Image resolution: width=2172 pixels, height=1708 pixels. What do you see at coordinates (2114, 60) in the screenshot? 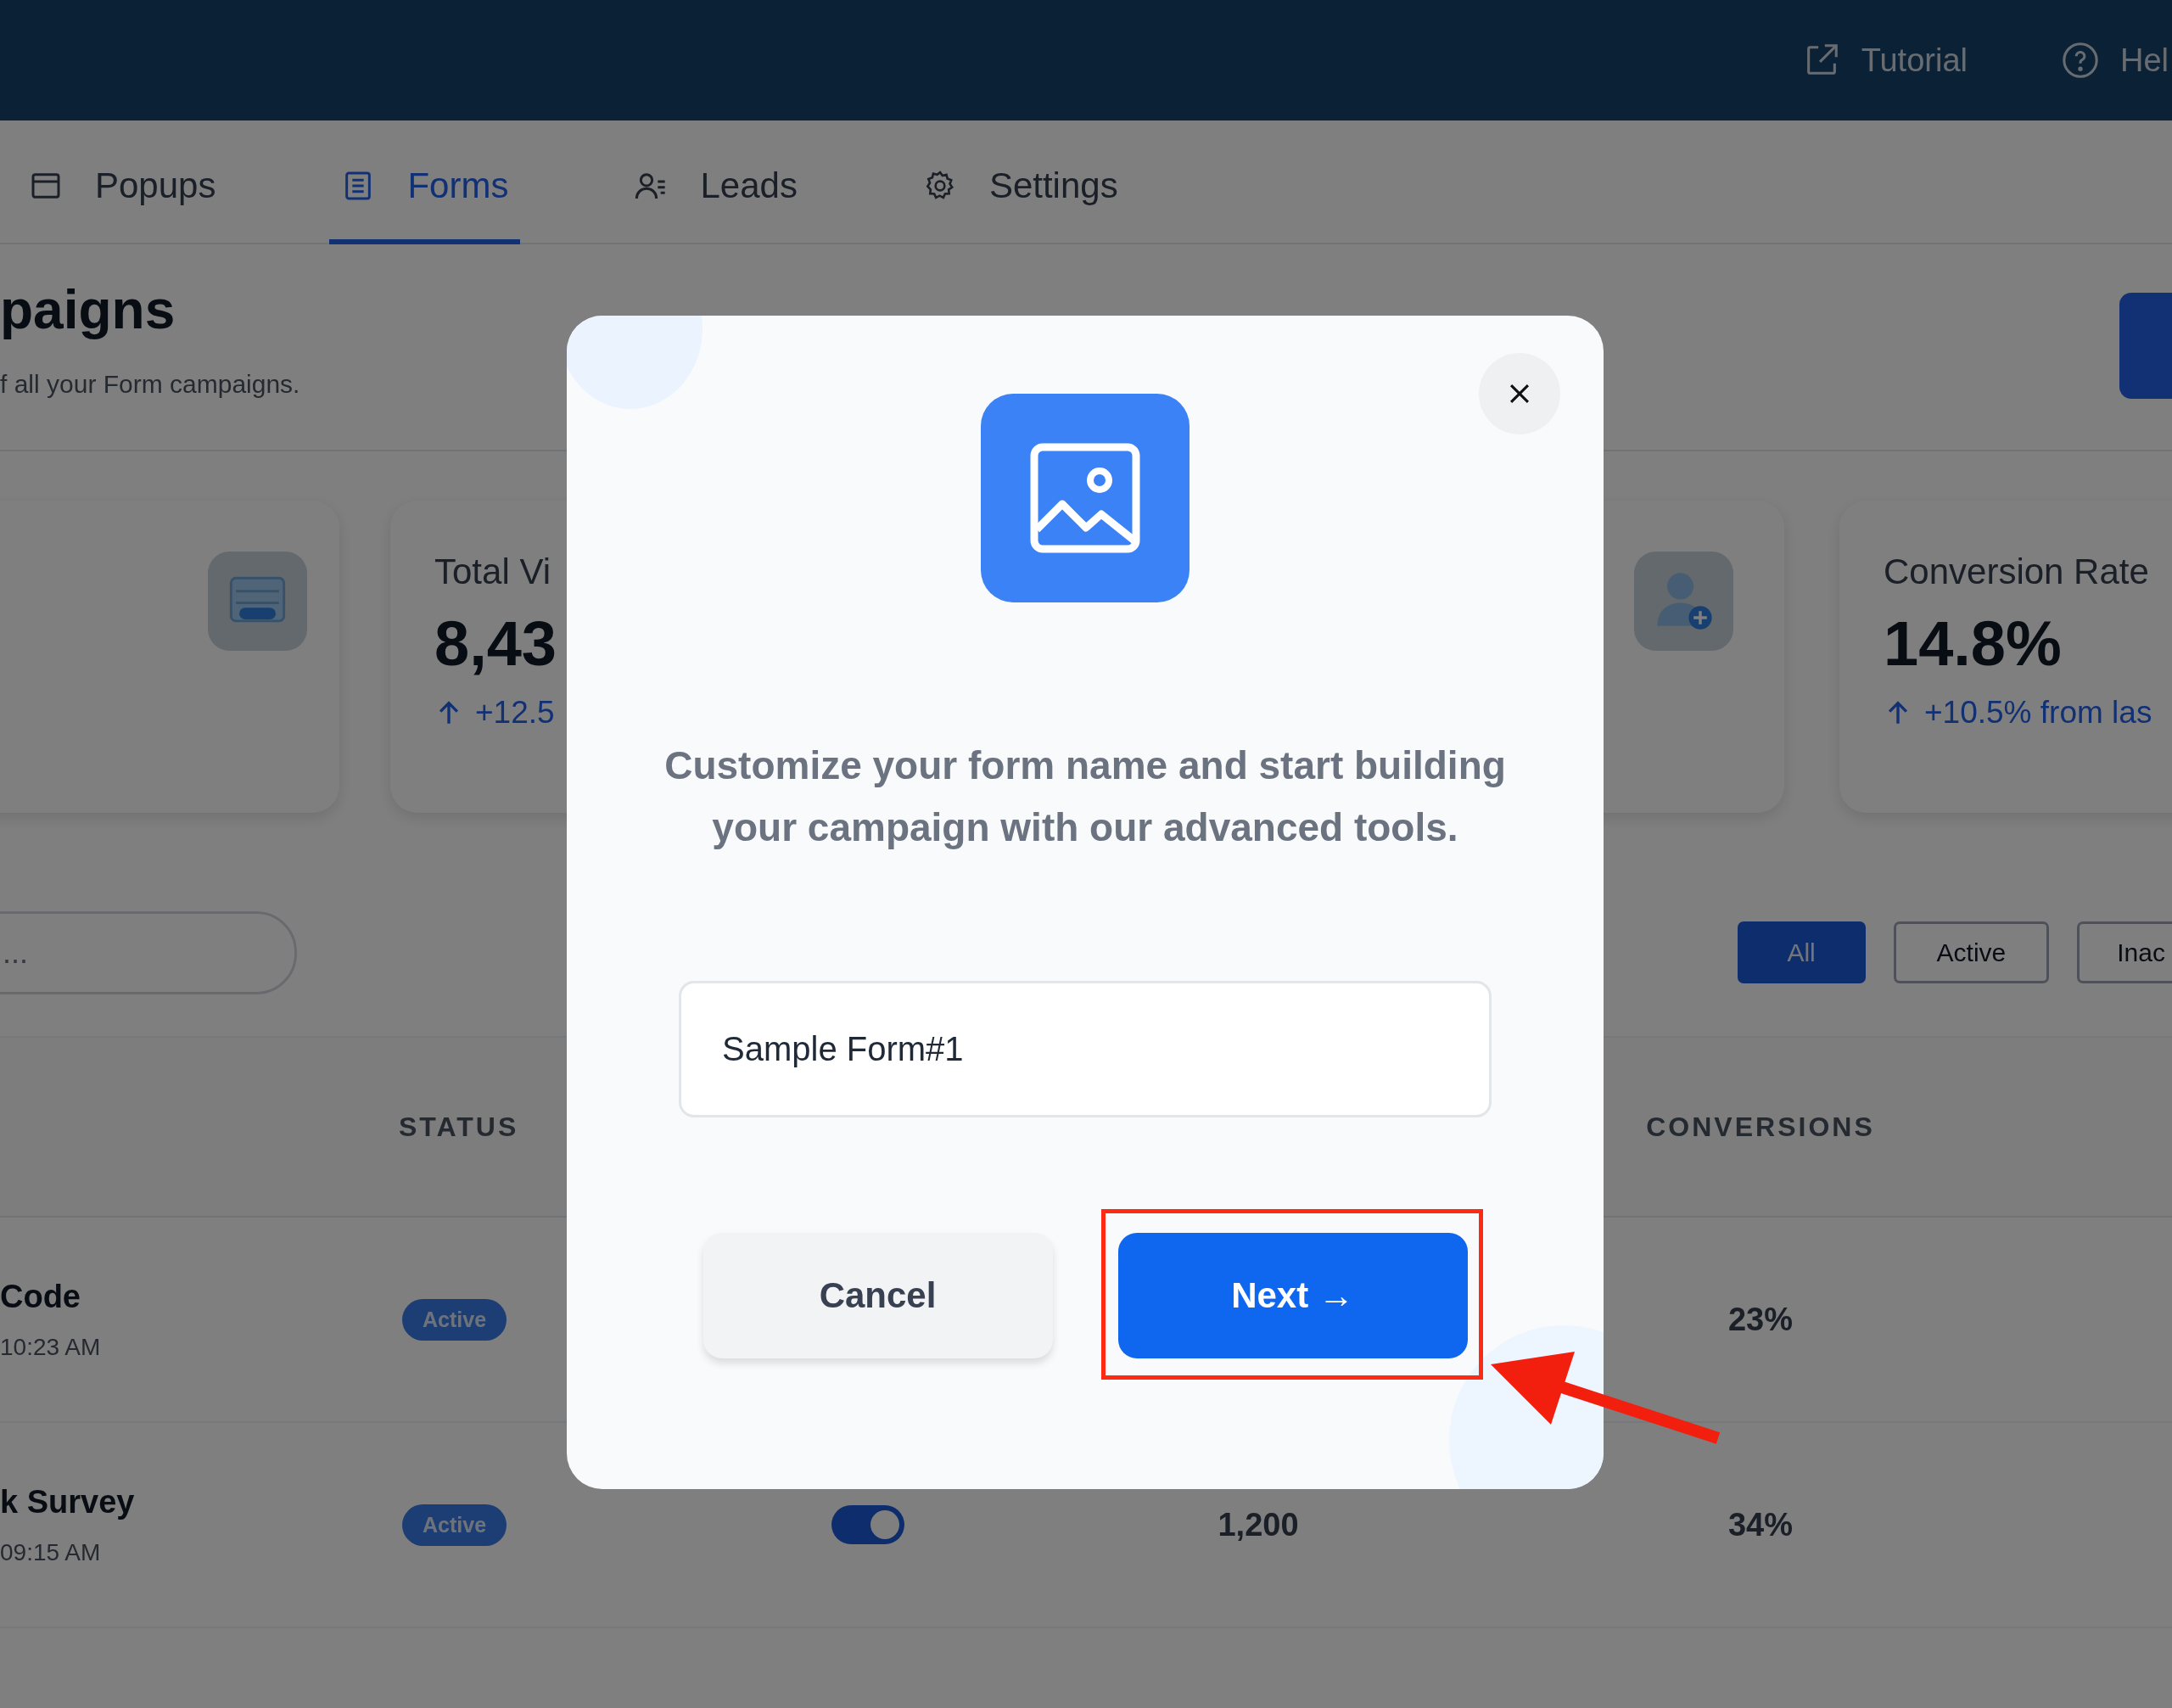
I see `top-link: Hel` at bounding box center [2114, 60].